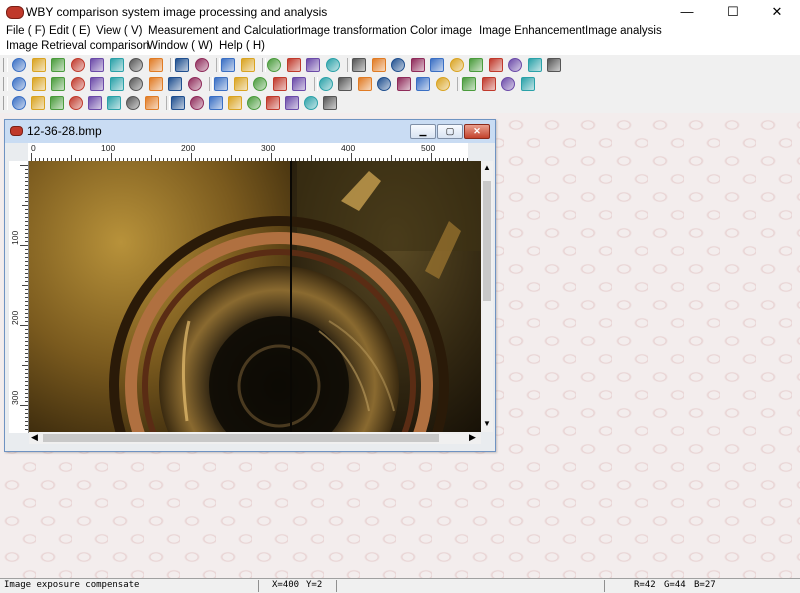 This screenshot has height=593, width=800. I want to click on pointer-help-icon, so click(527, 84).